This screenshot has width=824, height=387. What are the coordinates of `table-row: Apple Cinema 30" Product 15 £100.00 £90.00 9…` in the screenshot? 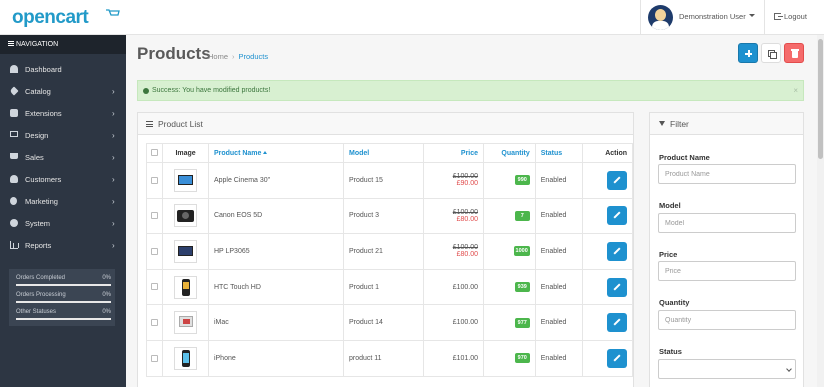 It's located at (389, 180).